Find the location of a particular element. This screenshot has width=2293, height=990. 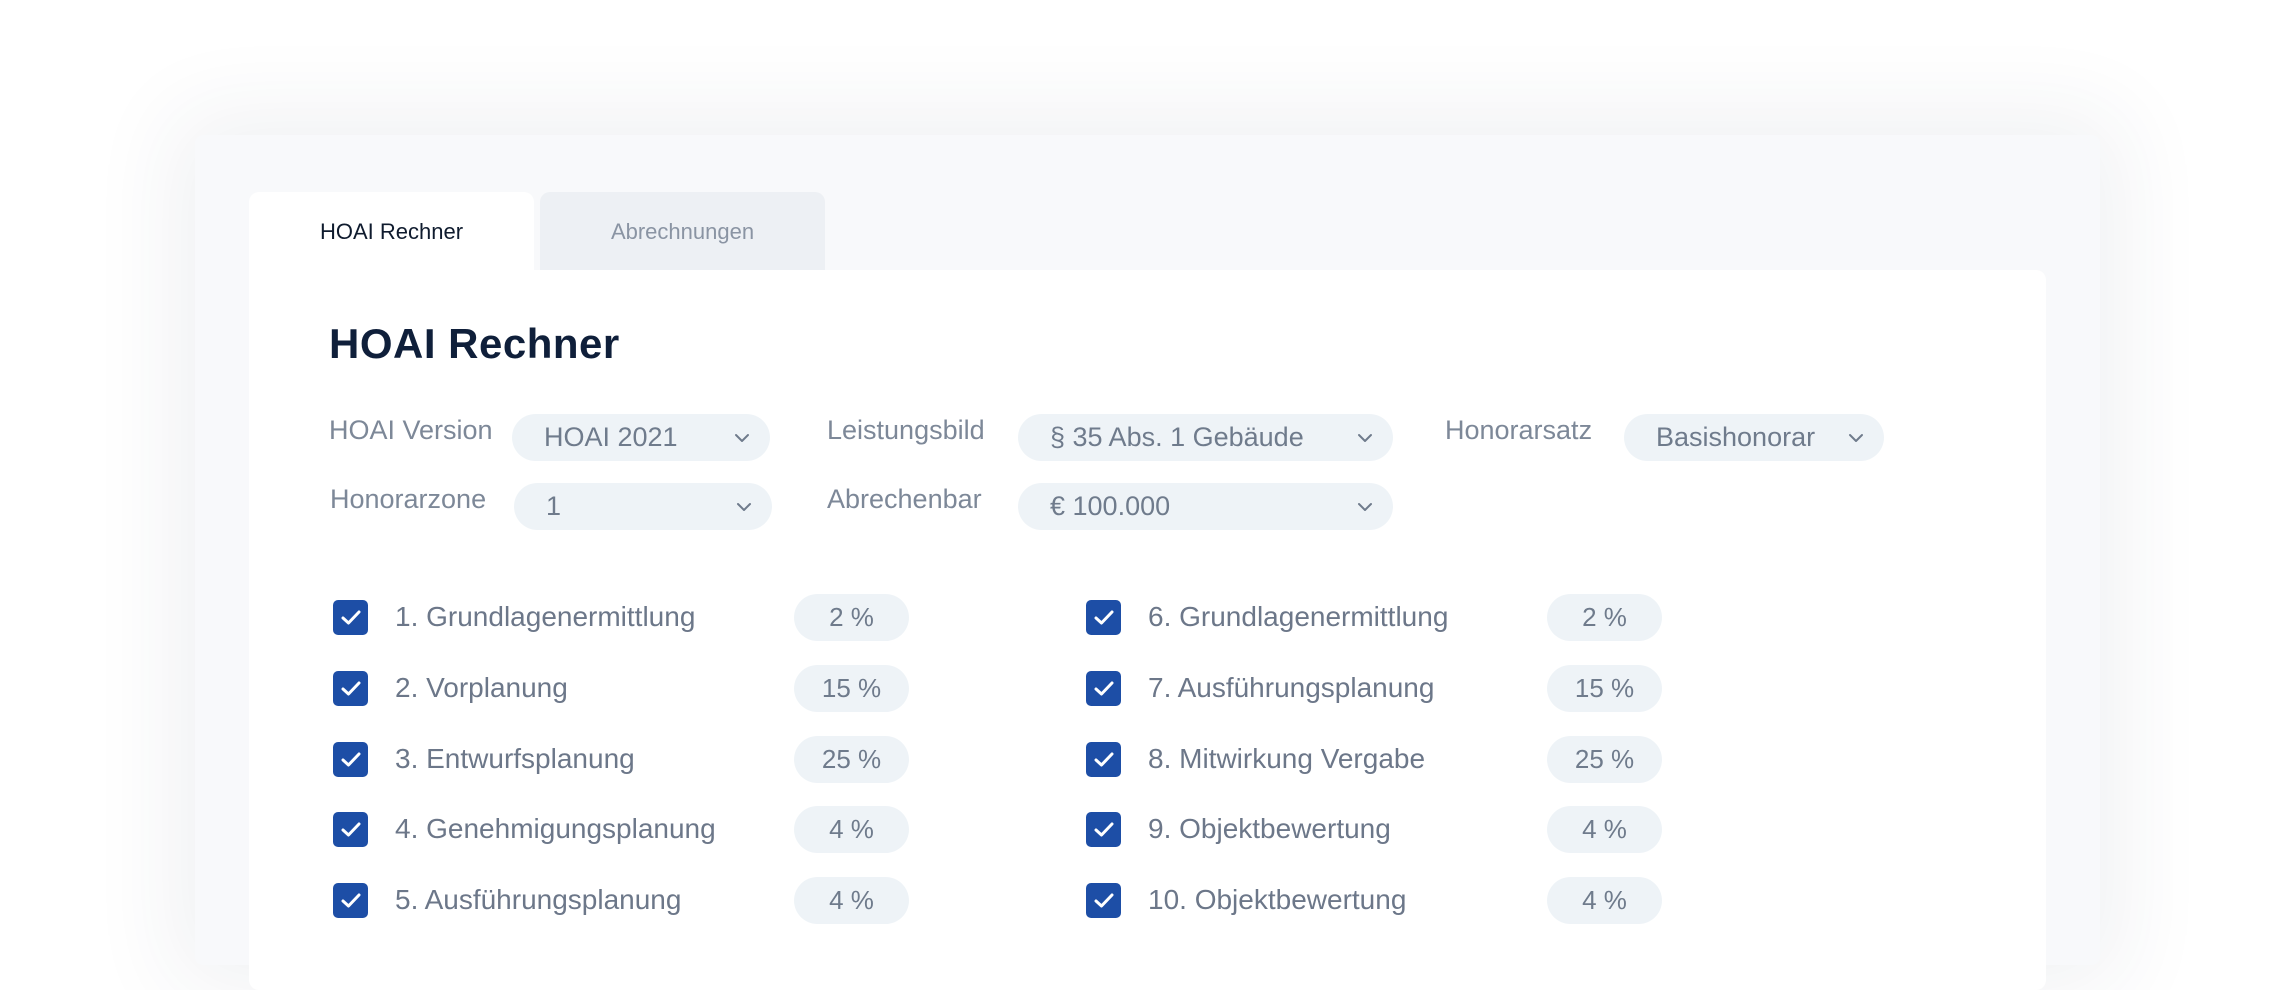

phase-3-label: 3. Entwurfsplanung is located at coordinates (515, 758).